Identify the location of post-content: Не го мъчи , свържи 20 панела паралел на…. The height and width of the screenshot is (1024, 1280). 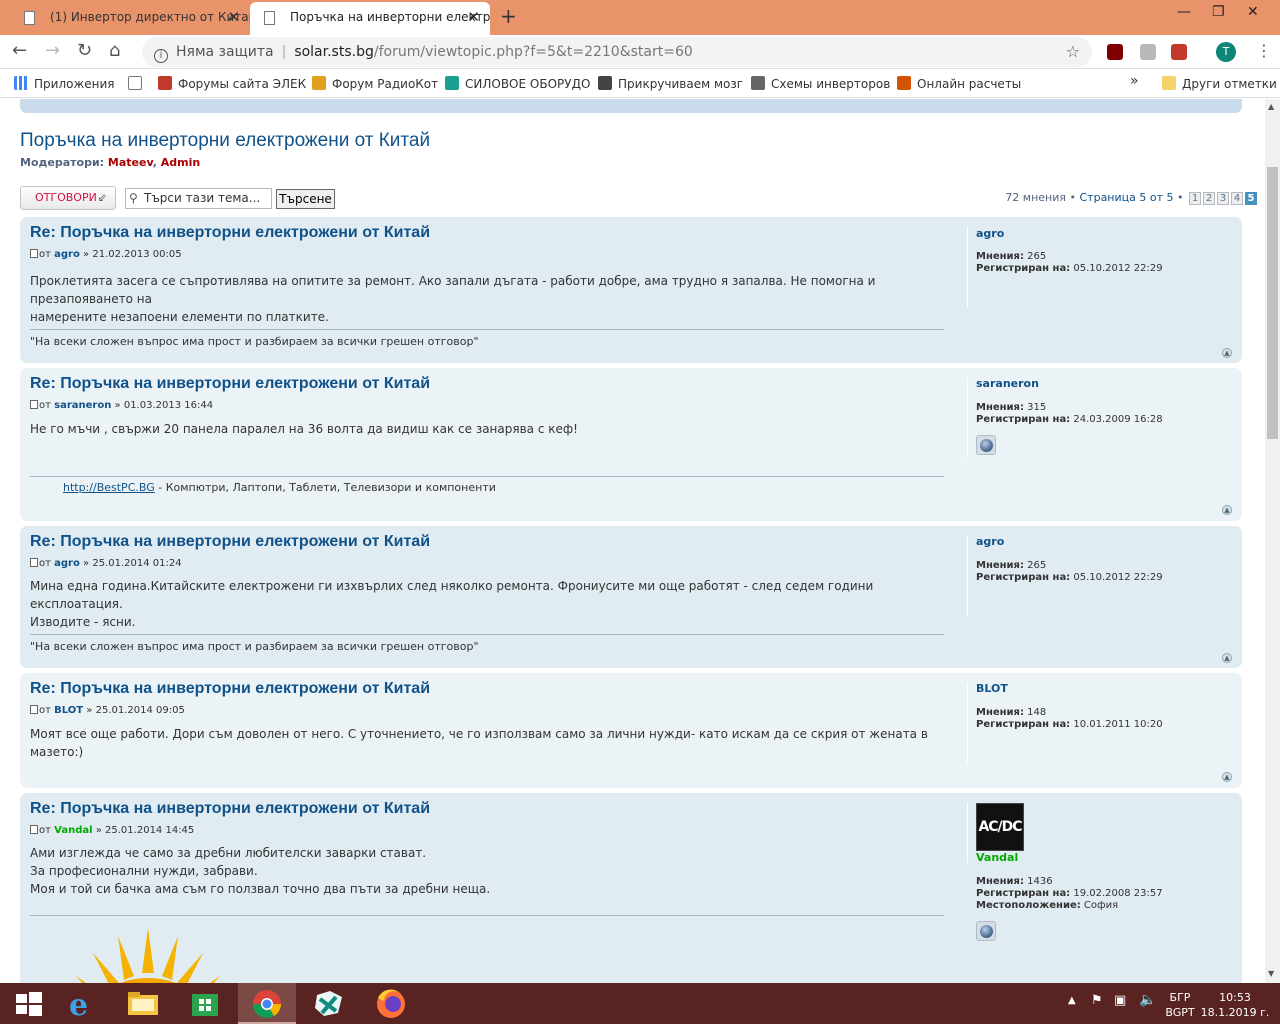
(304, 429).